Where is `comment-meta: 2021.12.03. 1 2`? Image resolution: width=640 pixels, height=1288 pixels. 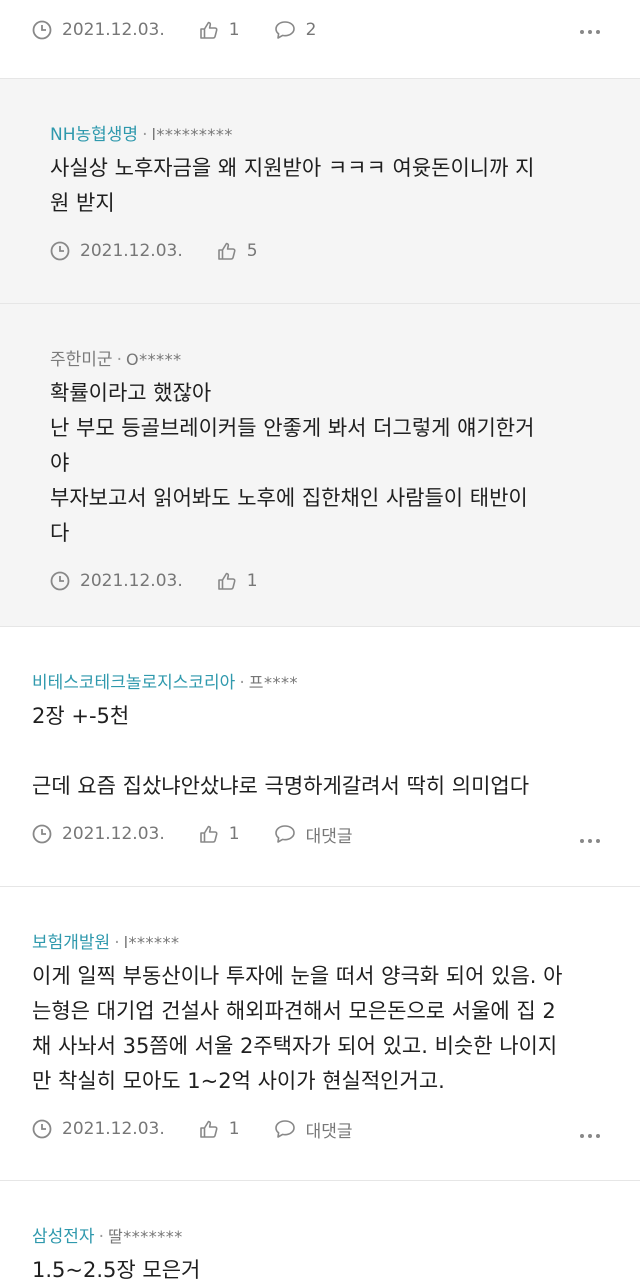 comment-meta: 2021.12.03. 1 2 is located at coordinates (320, 30).